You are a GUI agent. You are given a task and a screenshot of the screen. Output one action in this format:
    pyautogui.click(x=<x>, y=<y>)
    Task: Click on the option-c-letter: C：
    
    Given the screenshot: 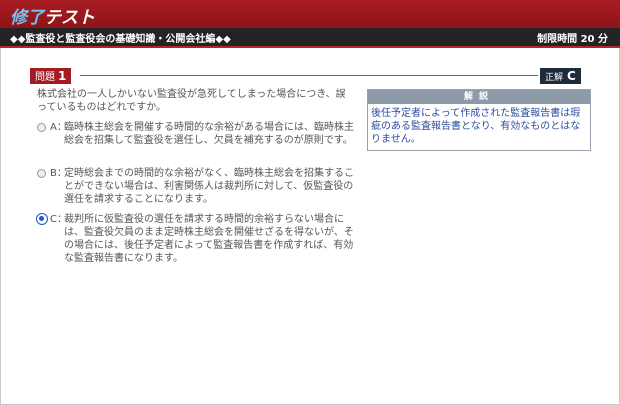 What is the action you would take?
    pyautogui.click(x=58, y=219)
    